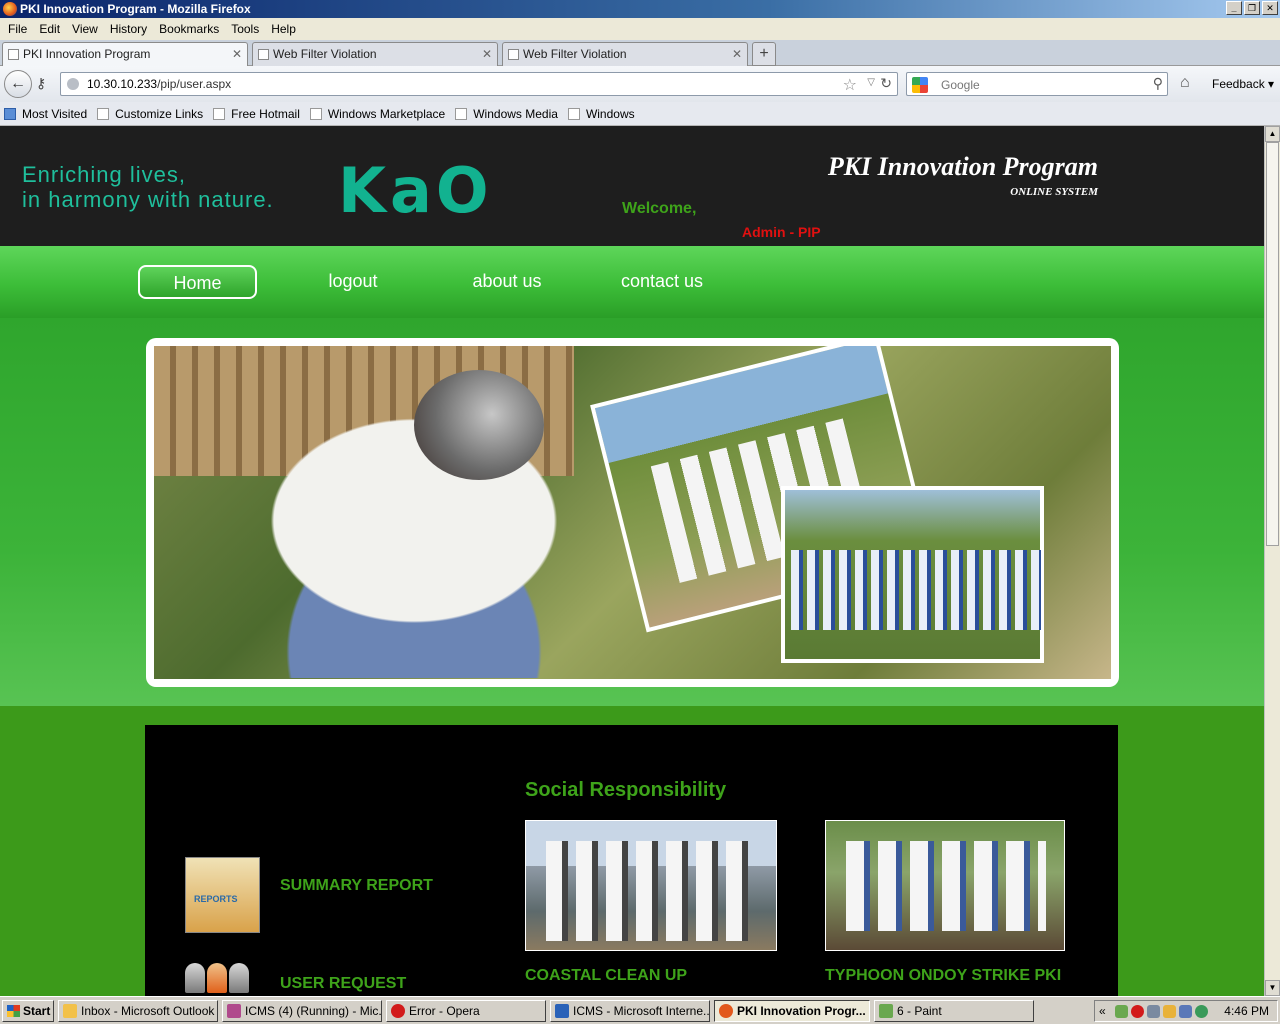 This screenshot has width=1280, height=1024. Describe the element at coordinates (954, 1011) in the screenshot. I see `task-paint: 6 - Paint` at that location.